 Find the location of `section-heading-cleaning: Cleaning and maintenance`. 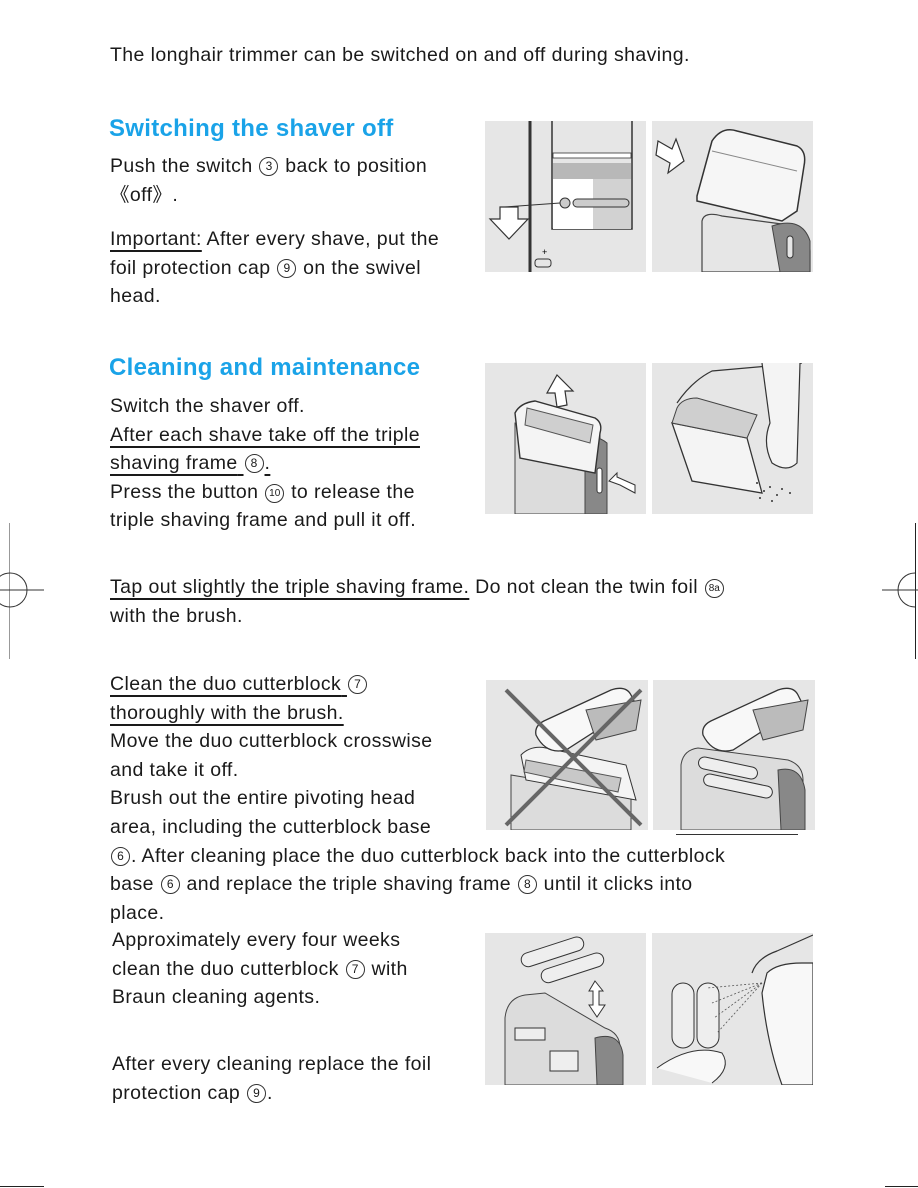

section-heading-cleaning: Cleaning and maintenance is located at coordinates (265, 367).